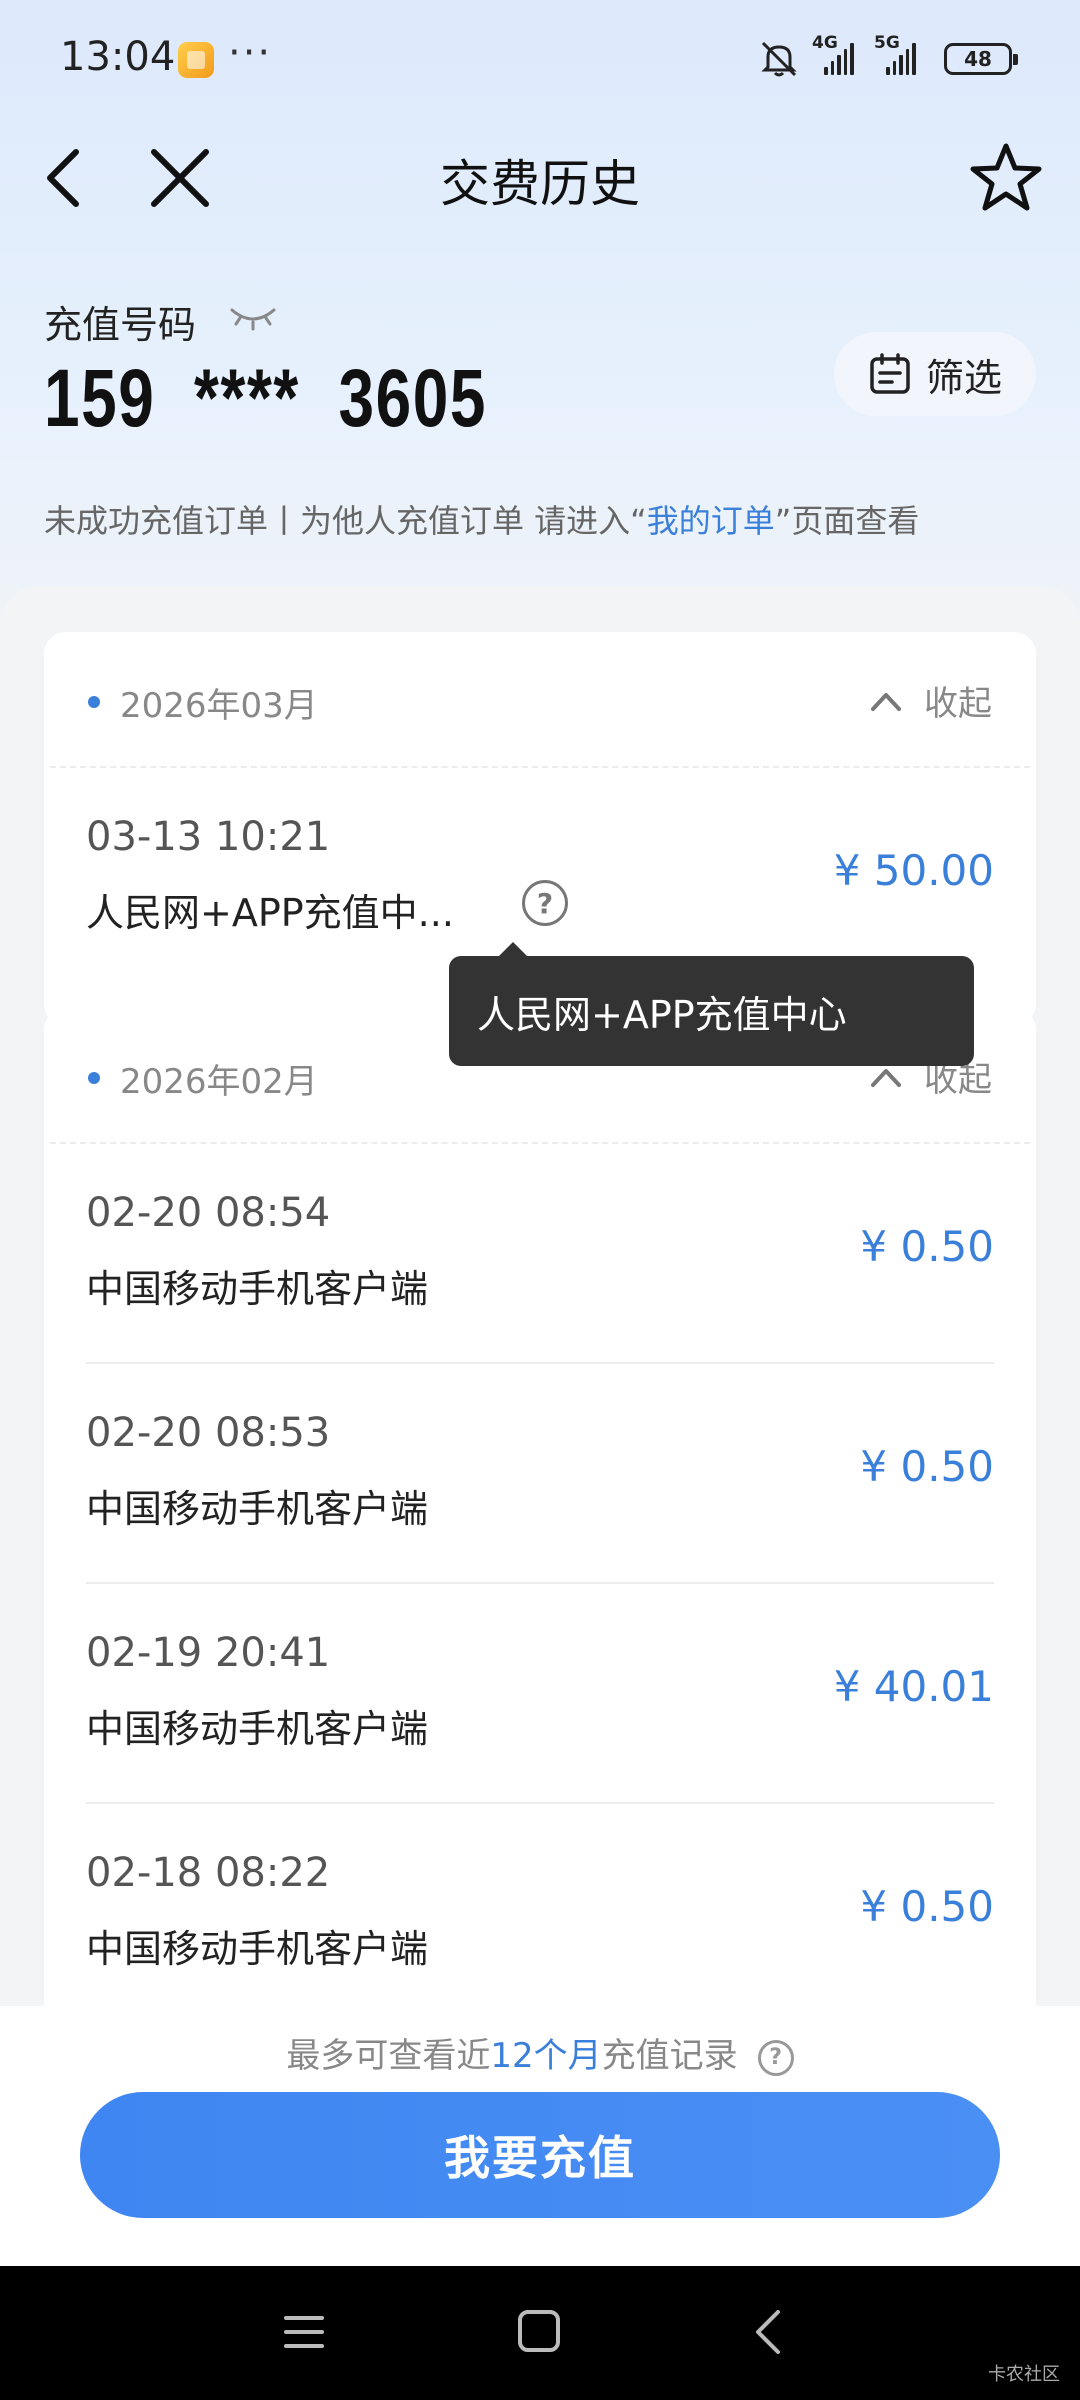 The height and width of the screenshot is (2400, 1080). I want to click on record-row: 02-18 08:22 中国移动手机客户端 ¥ 0.50, so click(540, 1914).